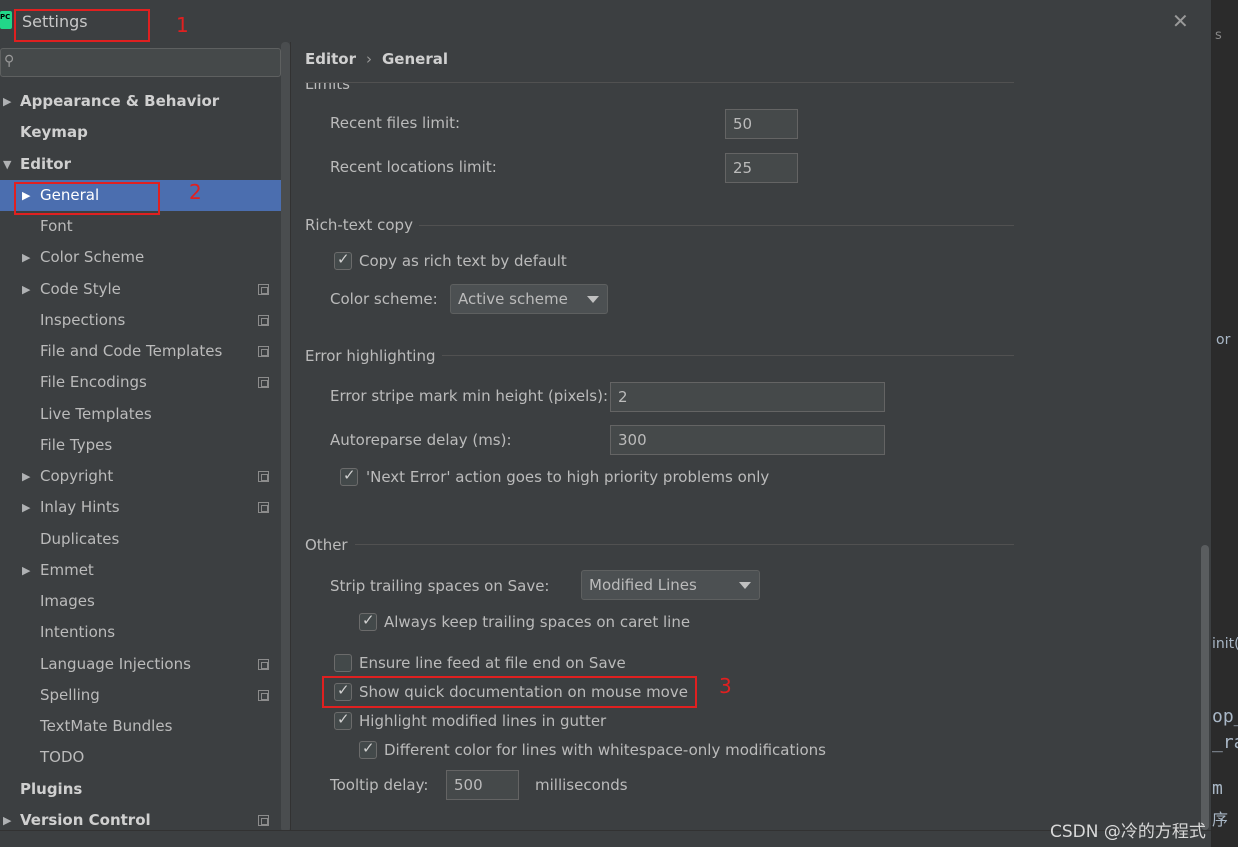 This screenshot has width=1238, height=847. Describe the element at coordinates (140, 570) in the screenshot. I see `sidebar-item-emmet: ▶ Emmet` at that location.